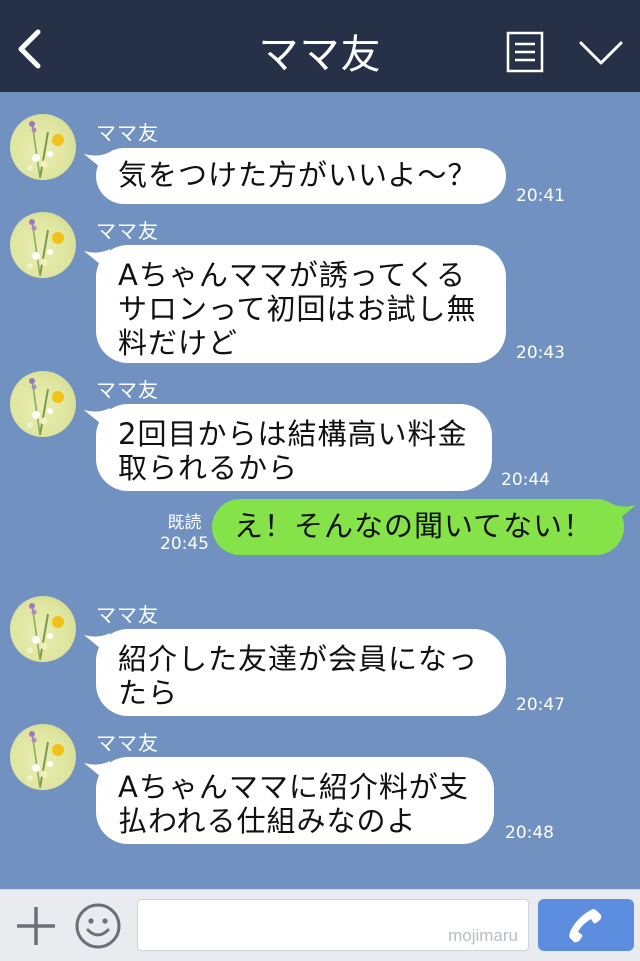  I want to click on message-input: mojimaru, so click(333, 925).